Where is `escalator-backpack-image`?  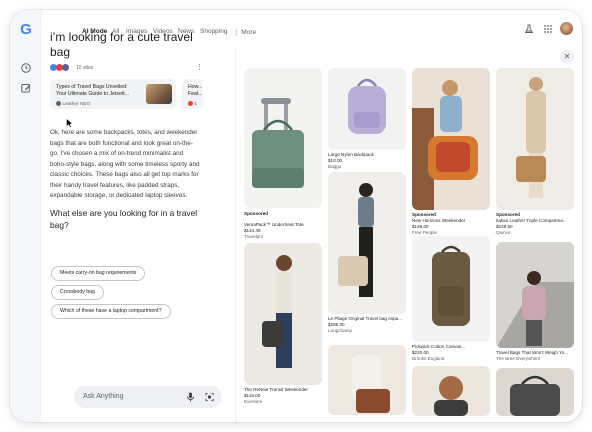 escalator-backpack-image is located at coordinates (535, 309).